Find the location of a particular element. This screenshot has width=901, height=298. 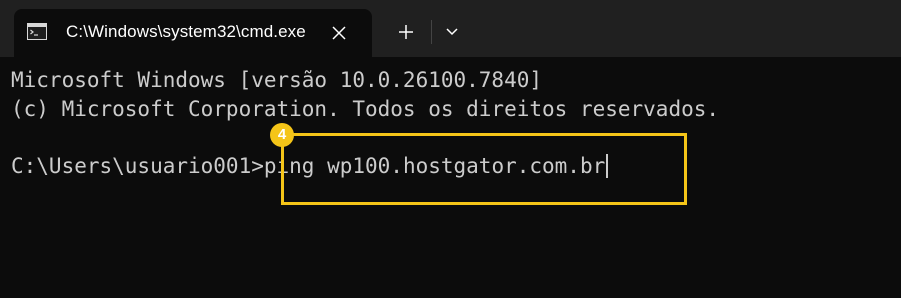

tab-cmd: C:\Windows\system32\cmd.exe is located at coordinates (193, 33).